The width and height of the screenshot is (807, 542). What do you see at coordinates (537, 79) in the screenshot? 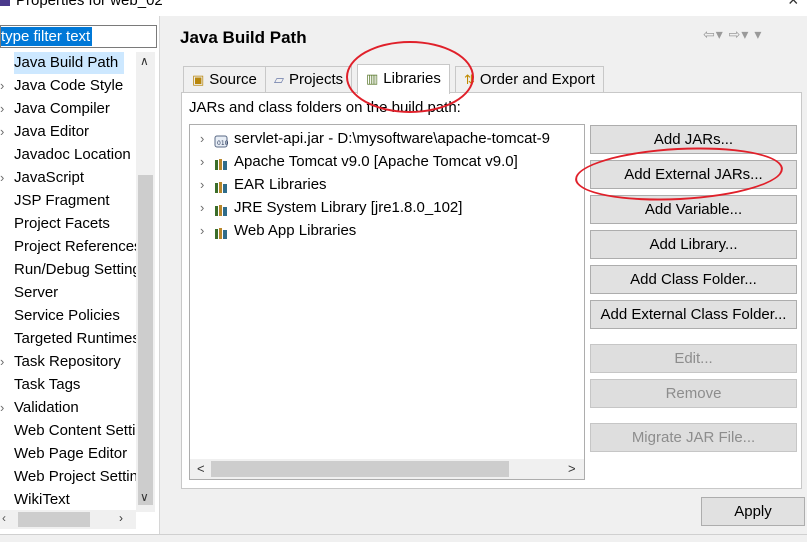
I see `tab-label: Order and Export` at bounding box center [537, 79].